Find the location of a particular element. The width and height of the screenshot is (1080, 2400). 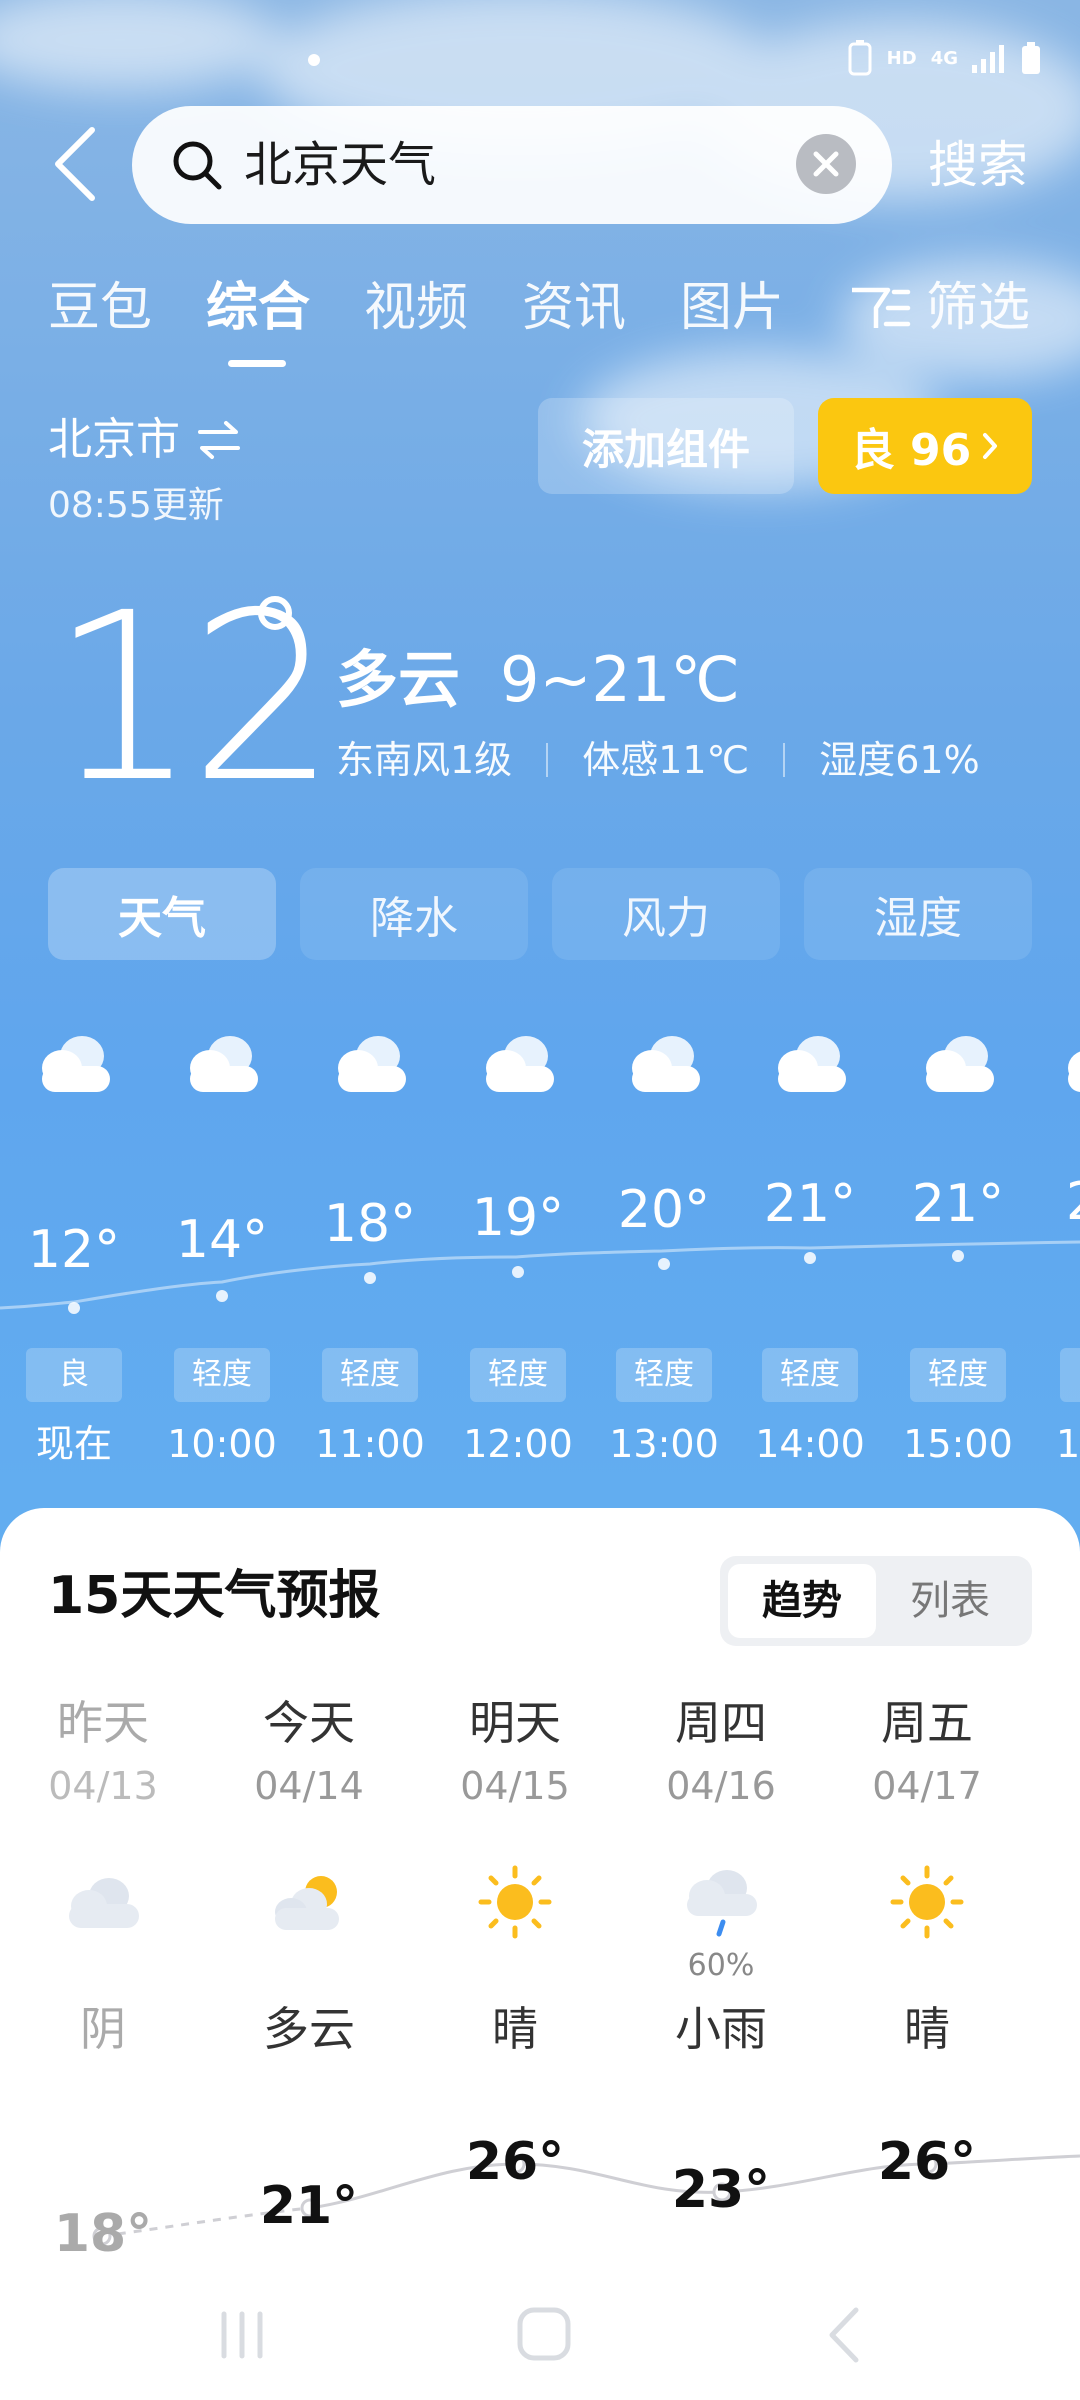

temperature-range: 9~21℃ is located at coordinates (620, 679).